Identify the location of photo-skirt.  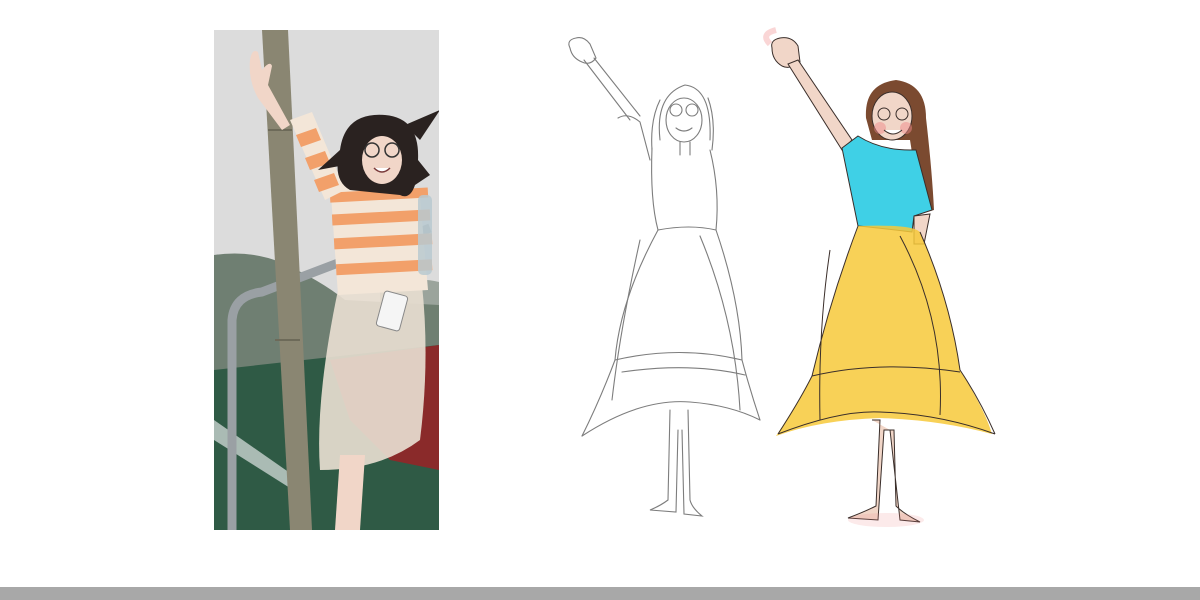
(372, 377).